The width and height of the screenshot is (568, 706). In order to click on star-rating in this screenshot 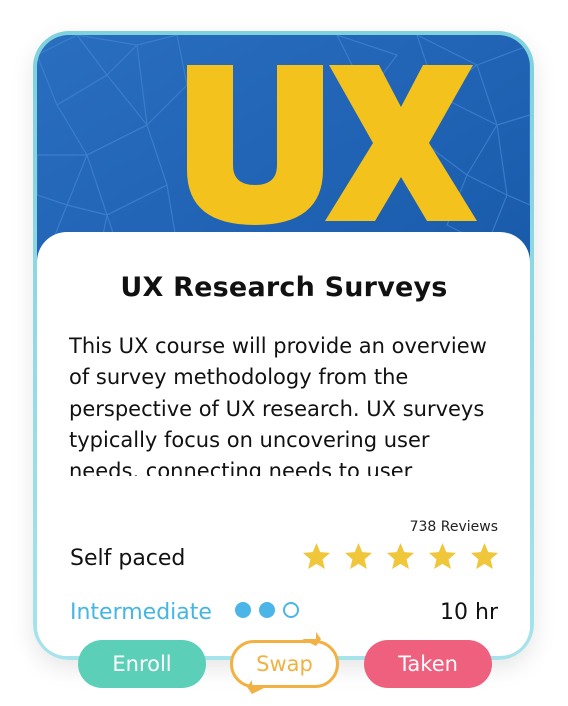, I will do `click(406, 556)`.